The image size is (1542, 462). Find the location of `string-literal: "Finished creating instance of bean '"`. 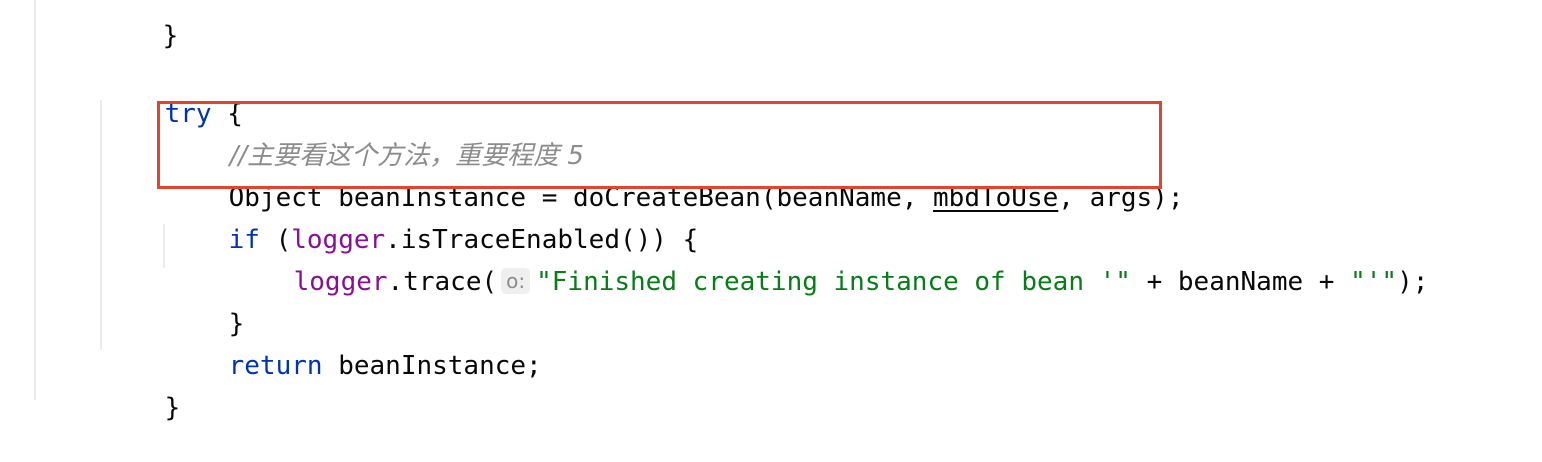

string-literal: "Finished creating instance of bean '" is located at coordinates (833, 282).